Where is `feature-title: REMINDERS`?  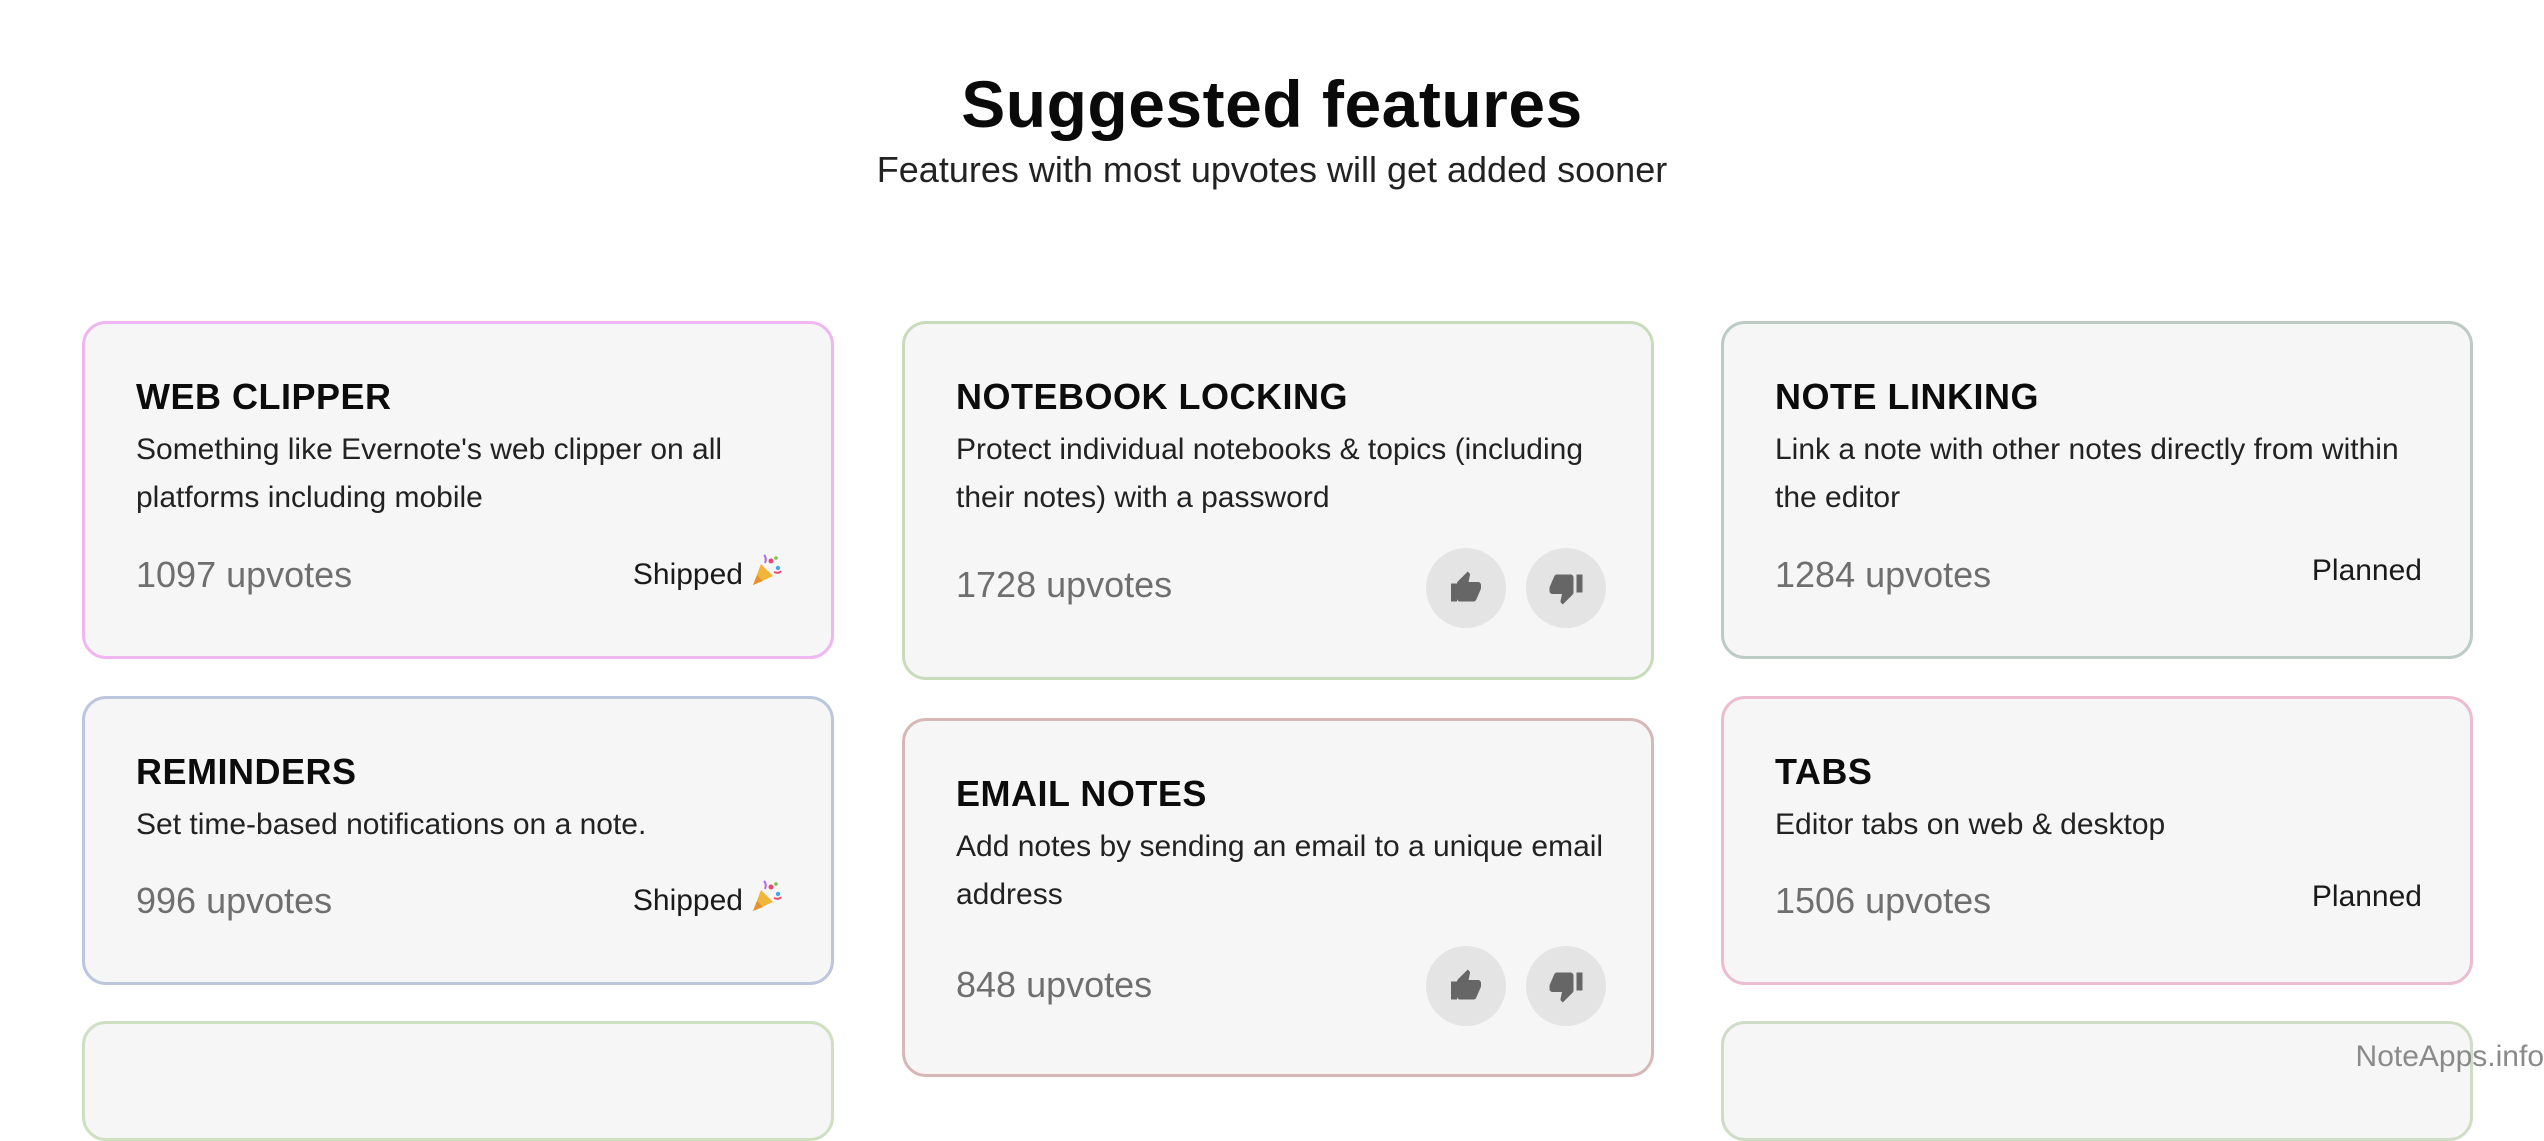
feature-title: REMINDERS is located at coordinates (246, 771).